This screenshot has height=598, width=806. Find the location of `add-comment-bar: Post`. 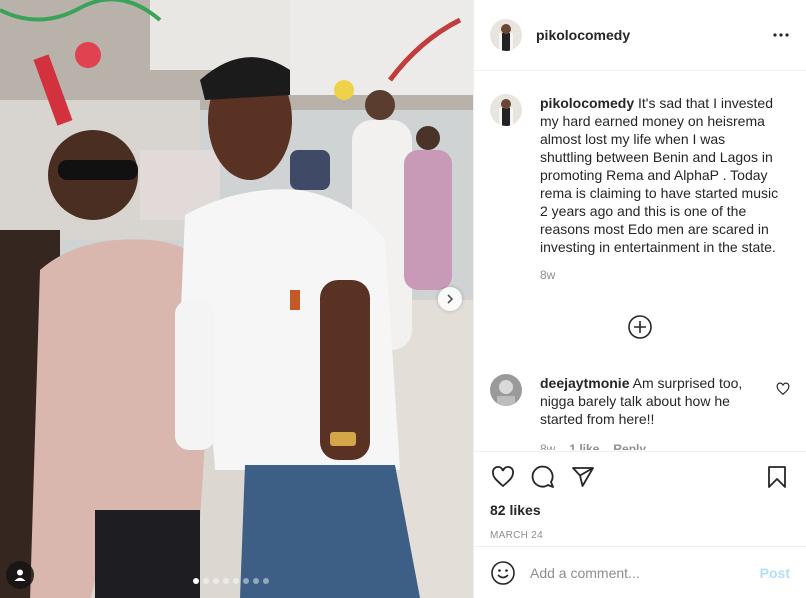

add-comment-bar: Post is located at coordinates (640, 572).